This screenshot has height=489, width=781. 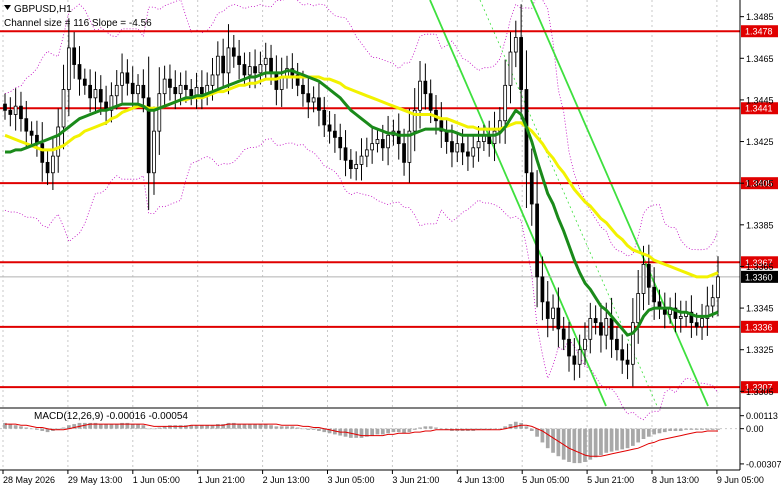 I want to click on price-tick-label: 1.3445, so click(x=760, y=100).